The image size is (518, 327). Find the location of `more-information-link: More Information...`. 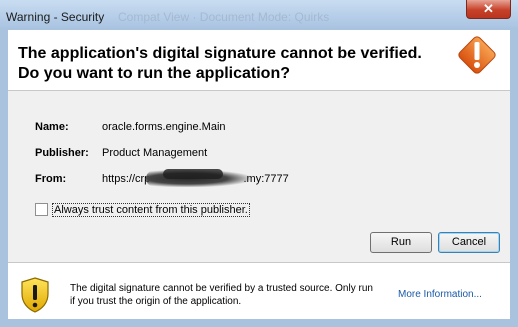

more-information-link: More Information... is located at coordinates (440, 294).